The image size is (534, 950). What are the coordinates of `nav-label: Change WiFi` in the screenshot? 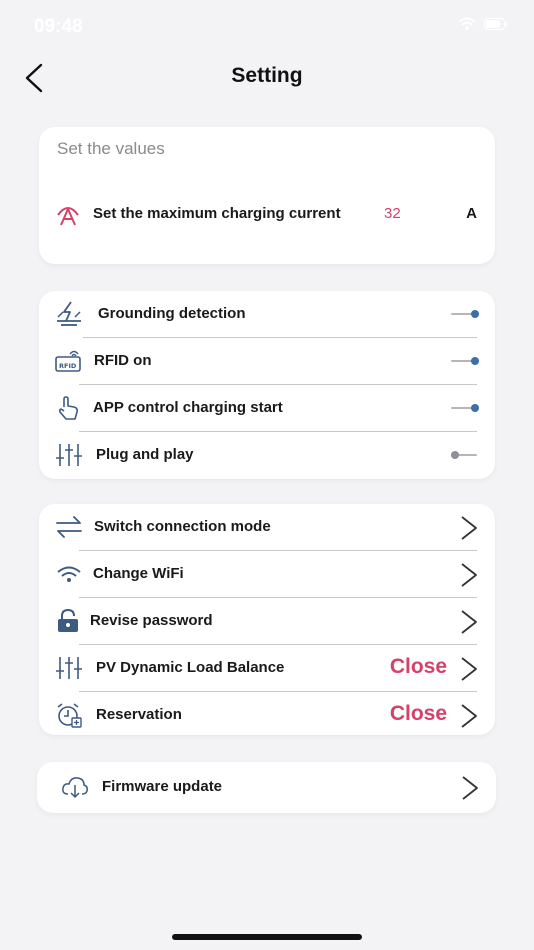 It's located at (138, 573).